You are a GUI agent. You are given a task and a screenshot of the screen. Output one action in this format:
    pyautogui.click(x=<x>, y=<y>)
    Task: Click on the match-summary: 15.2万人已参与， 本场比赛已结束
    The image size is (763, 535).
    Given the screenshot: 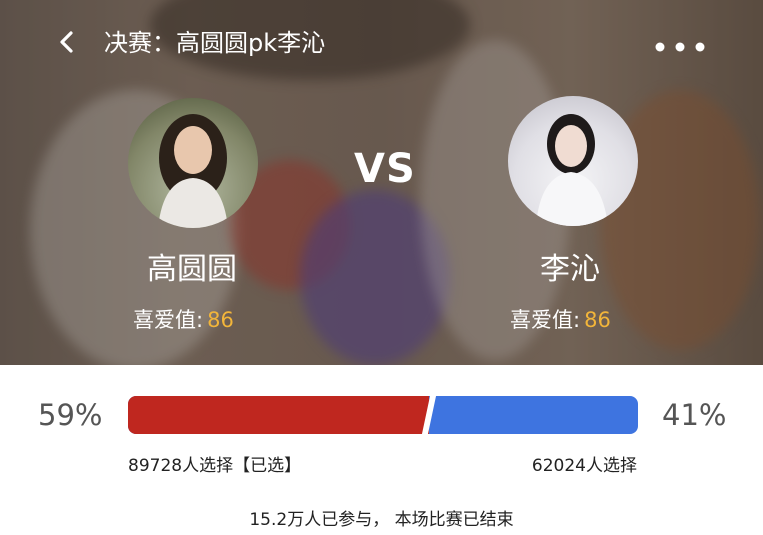 What is the action you would take?
    pyautogui.click(x=381, y=520)
    